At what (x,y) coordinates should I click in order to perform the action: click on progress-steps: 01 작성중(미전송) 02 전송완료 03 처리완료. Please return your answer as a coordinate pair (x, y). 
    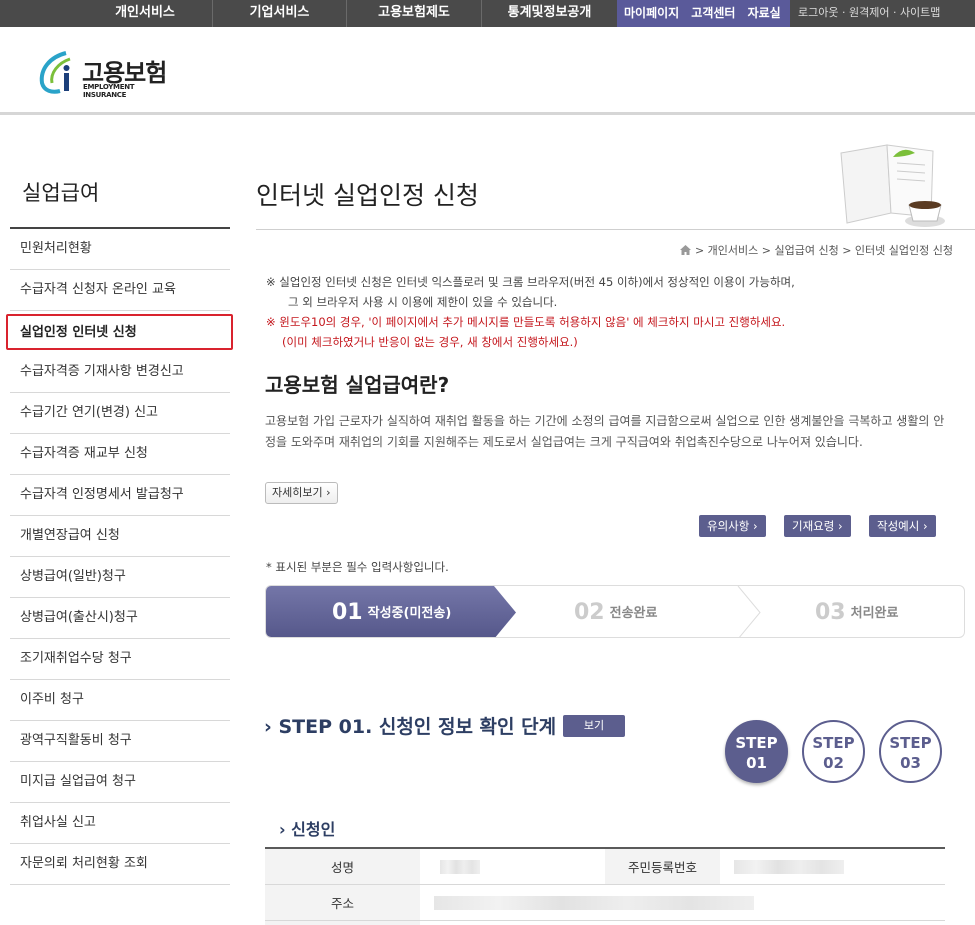
    Looking at the image, I should click on (615, 611).